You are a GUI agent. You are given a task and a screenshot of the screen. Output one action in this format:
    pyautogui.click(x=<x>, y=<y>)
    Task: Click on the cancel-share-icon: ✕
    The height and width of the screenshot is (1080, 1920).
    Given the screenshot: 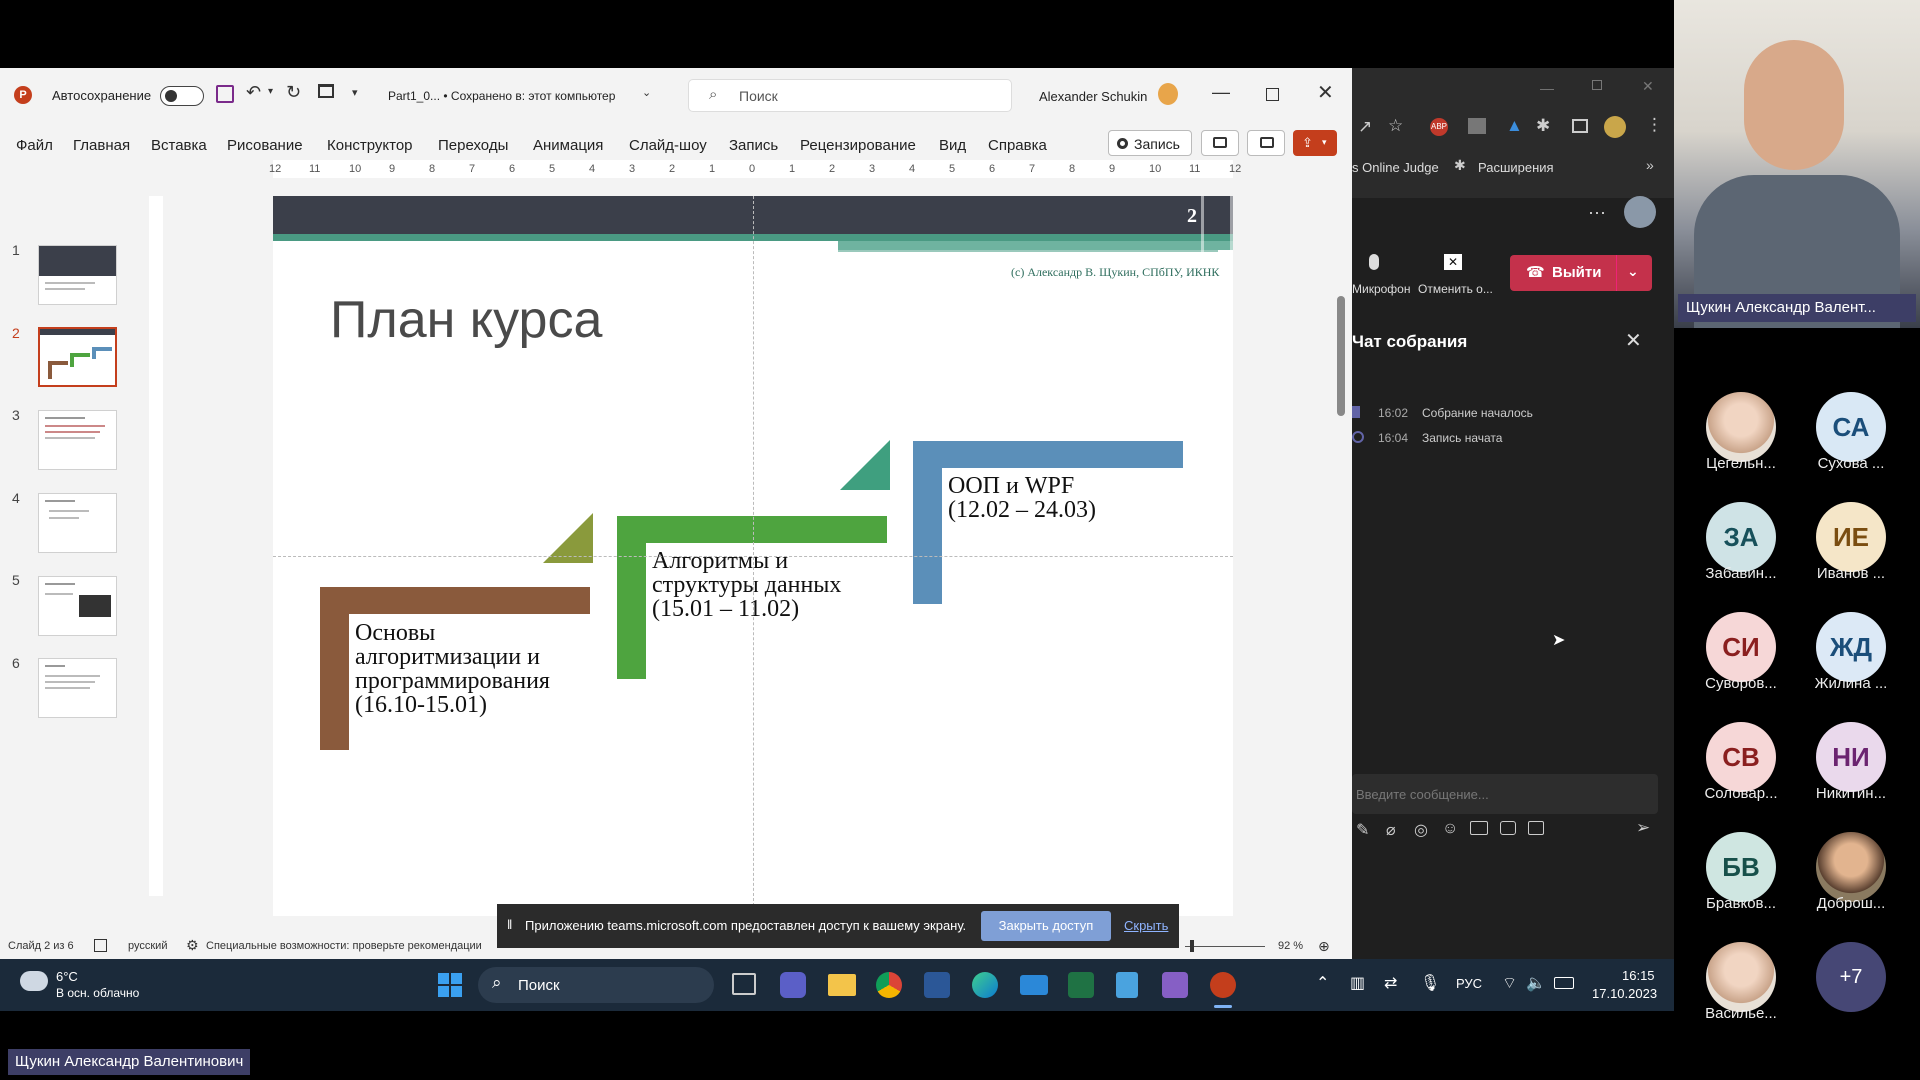 What is the action you would take?
    pyautogui.click(x=1453, y=262)
    